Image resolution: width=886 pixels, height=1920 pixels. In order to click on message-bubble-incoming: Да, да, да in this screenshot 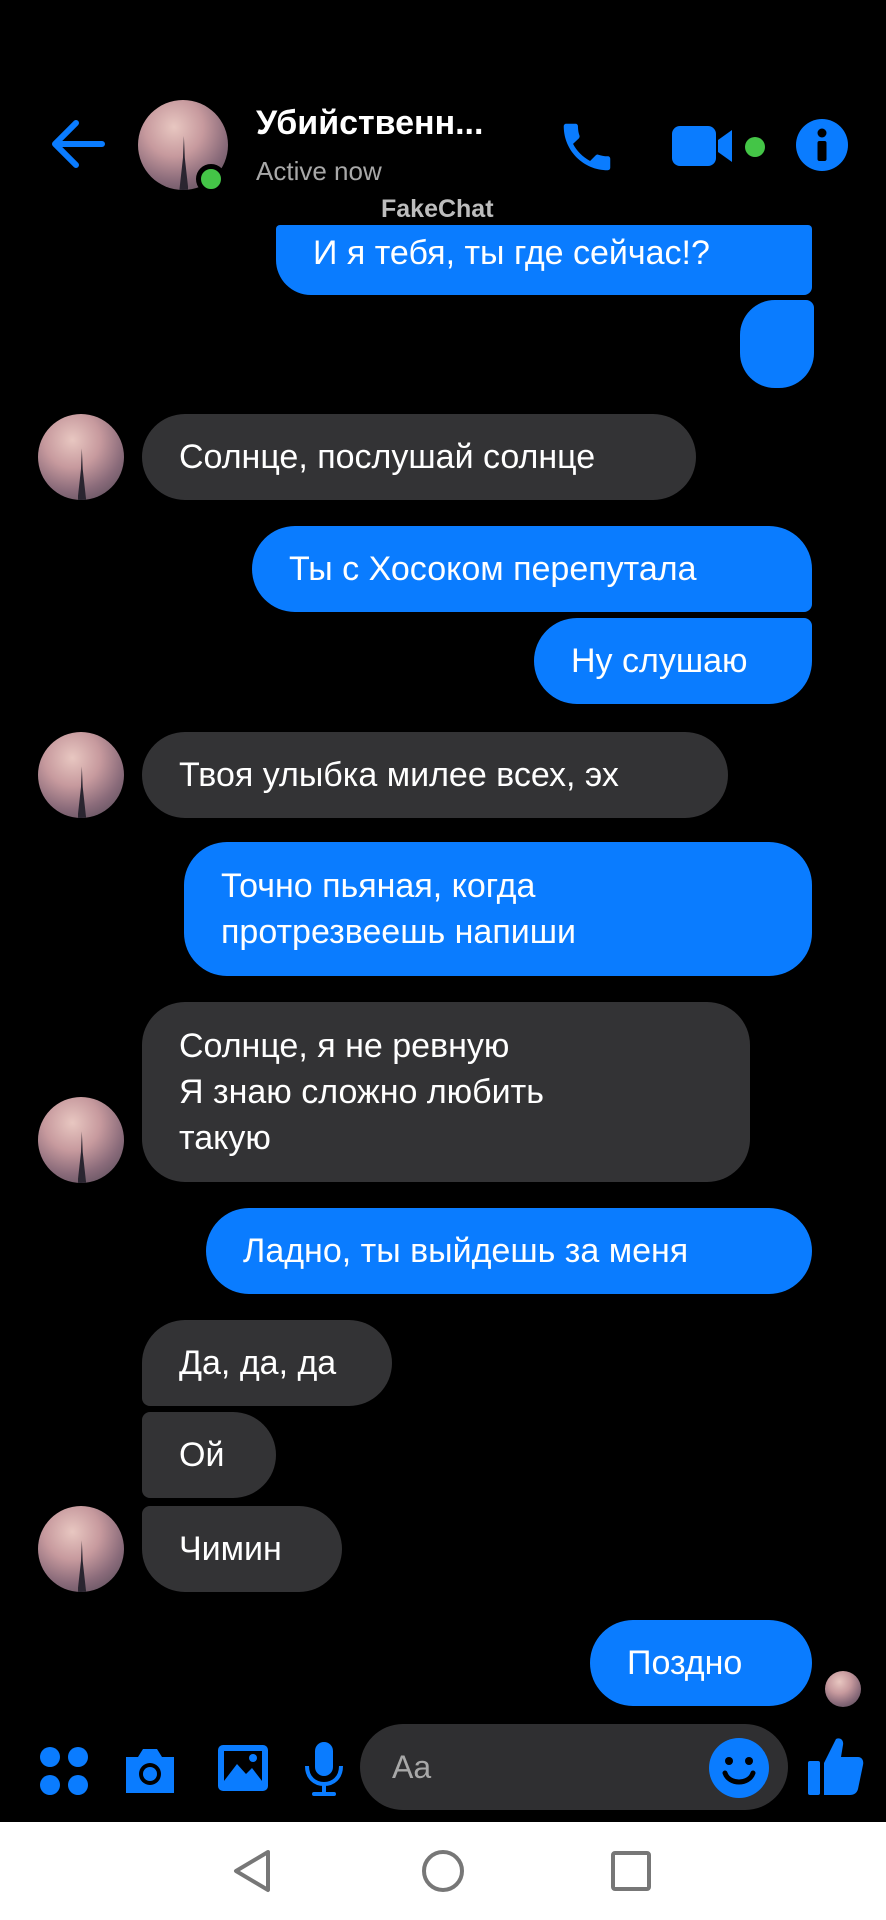, I will do `click(267, 1363)`.